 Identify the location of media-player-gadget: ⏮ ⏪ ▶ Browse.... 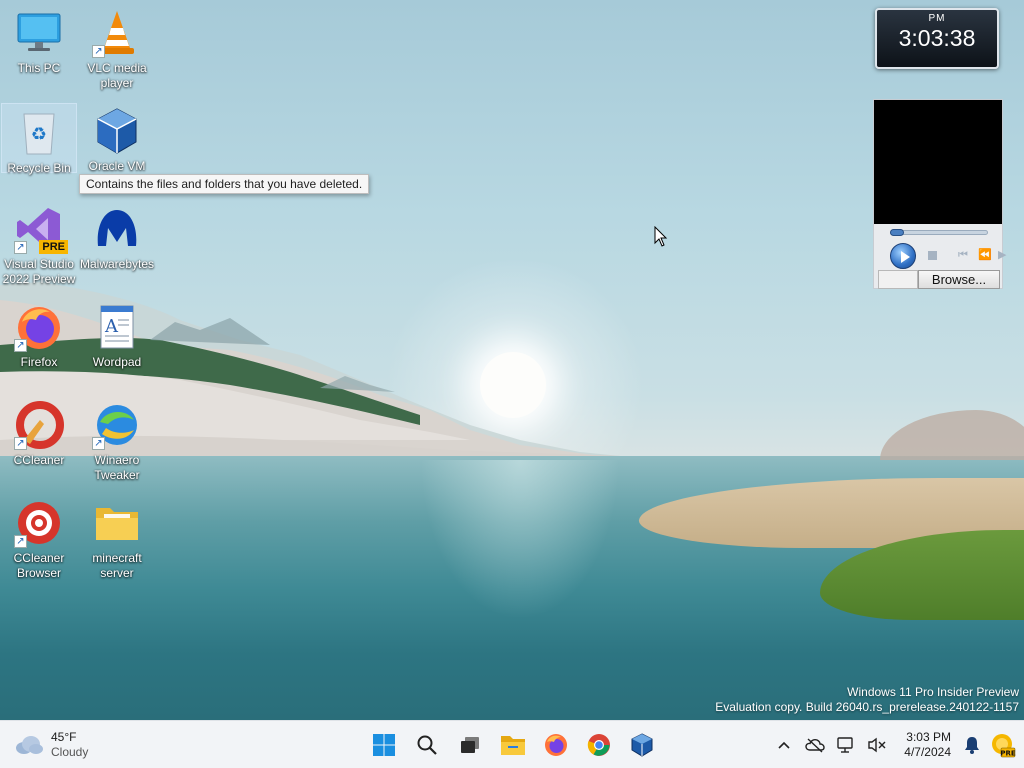
(939, 194).